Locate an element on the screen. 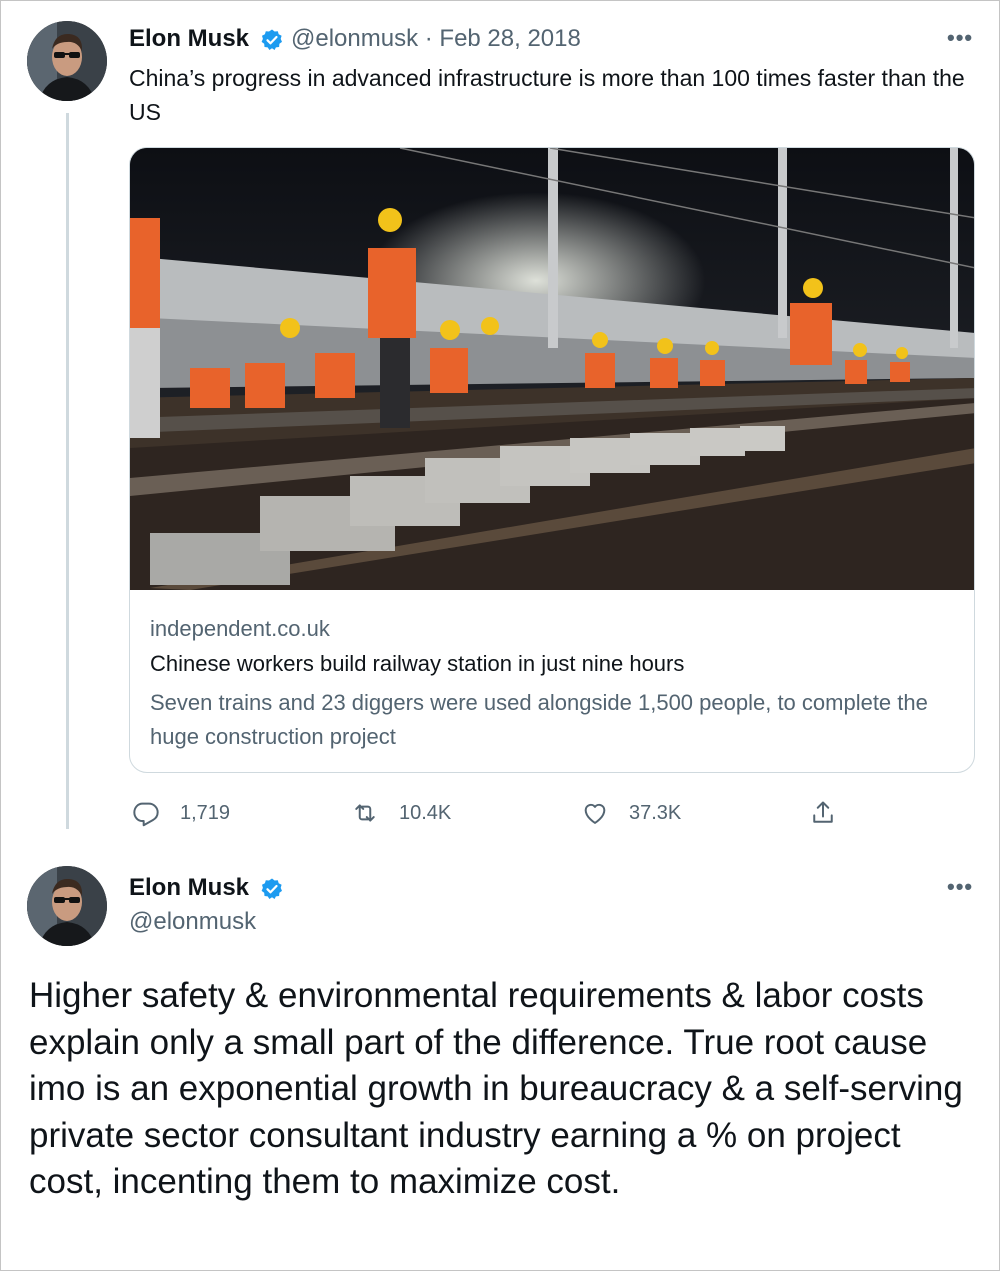 The height and width of the screenshot is (1271, 1000). reply-button: 1,719 is located at coordinates (181, 813).